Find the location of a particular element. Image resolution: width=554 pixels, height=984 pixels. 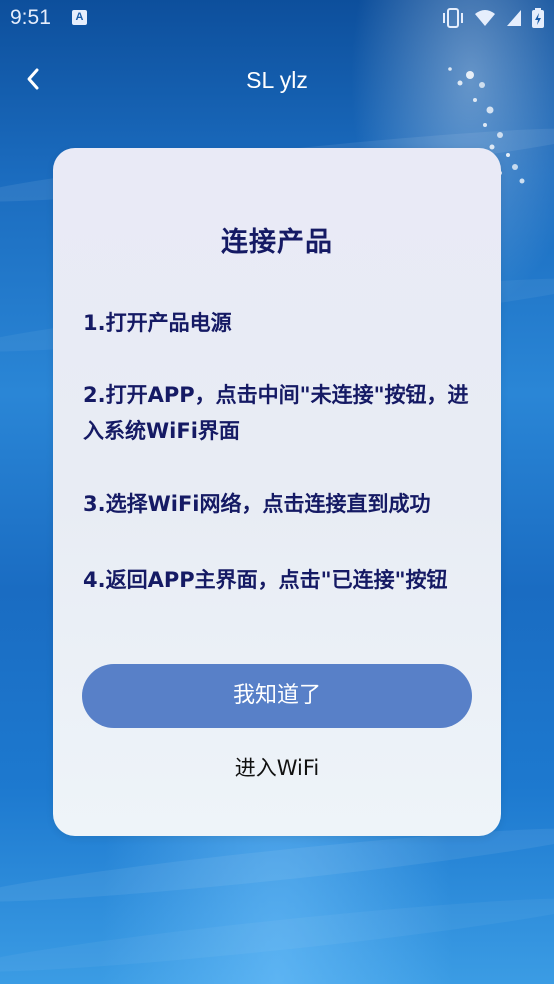

step-1-text: 1.打开产品电源 is located at coordinates (157, 323).